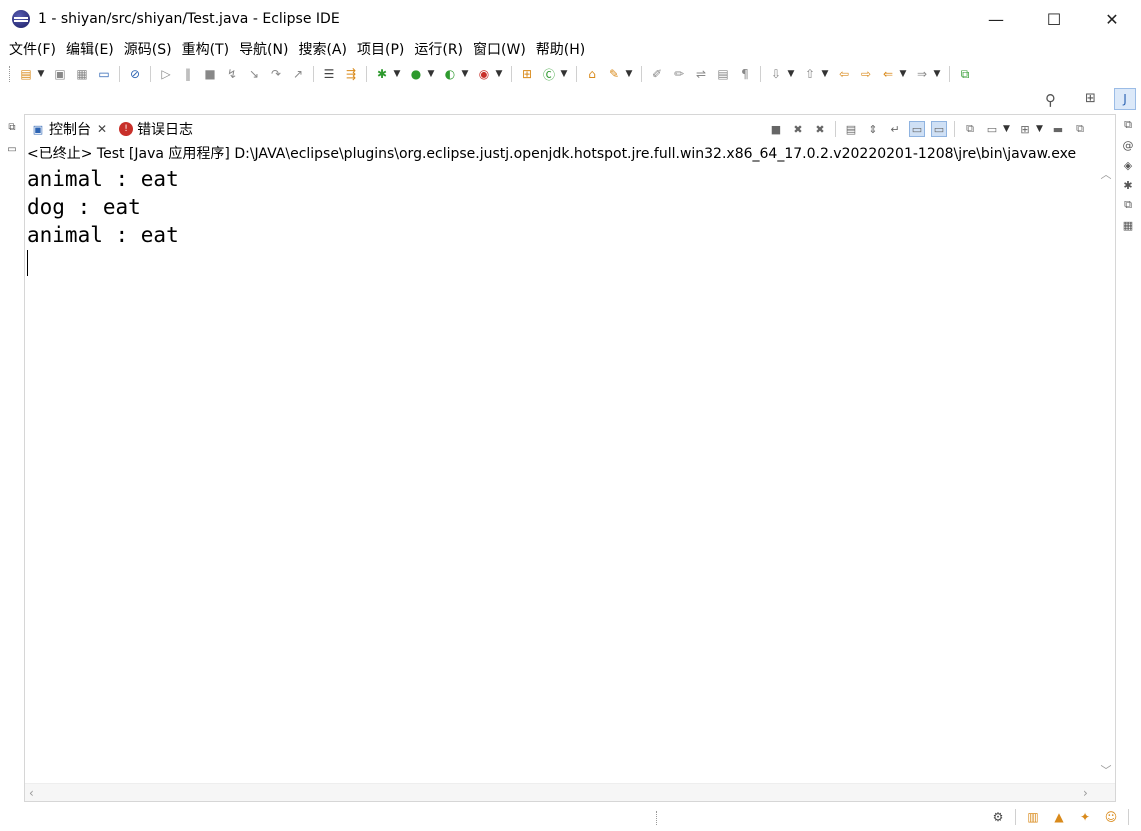 The width and height of the screenshot is (1141, 831). I want to click on show-console-on-stdout-icon: ▭, so click(917, 129).